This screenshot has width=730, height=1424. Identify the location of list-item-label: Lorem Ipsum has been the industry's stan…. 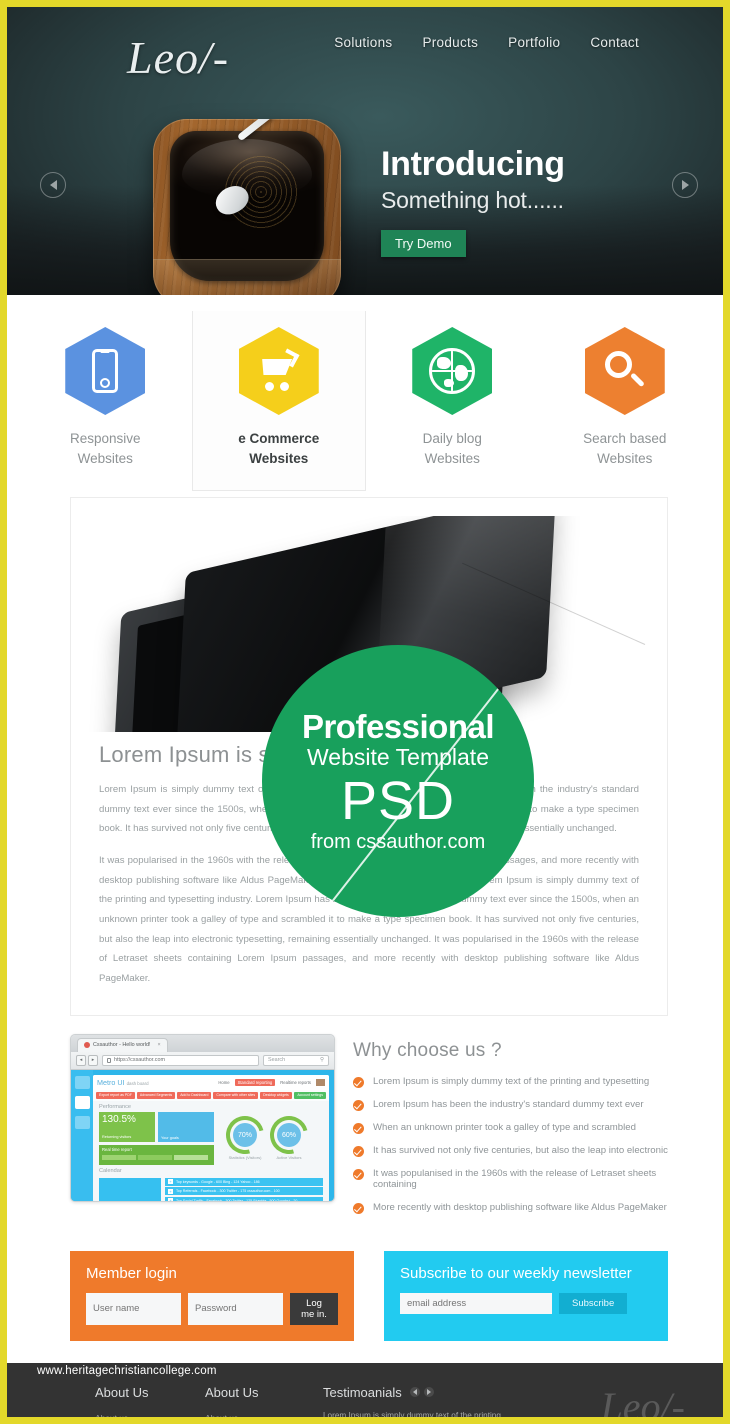
(508, 1104).